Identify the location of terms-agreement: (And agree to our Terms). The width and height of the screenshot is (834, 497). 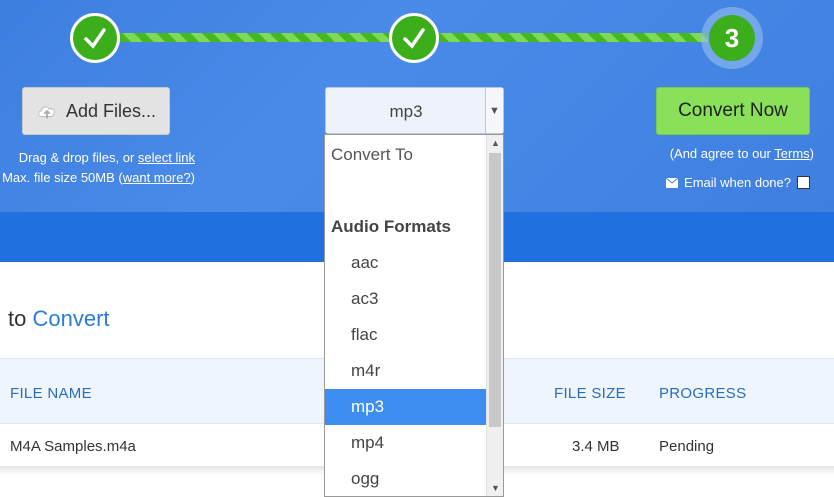
(729, 153).